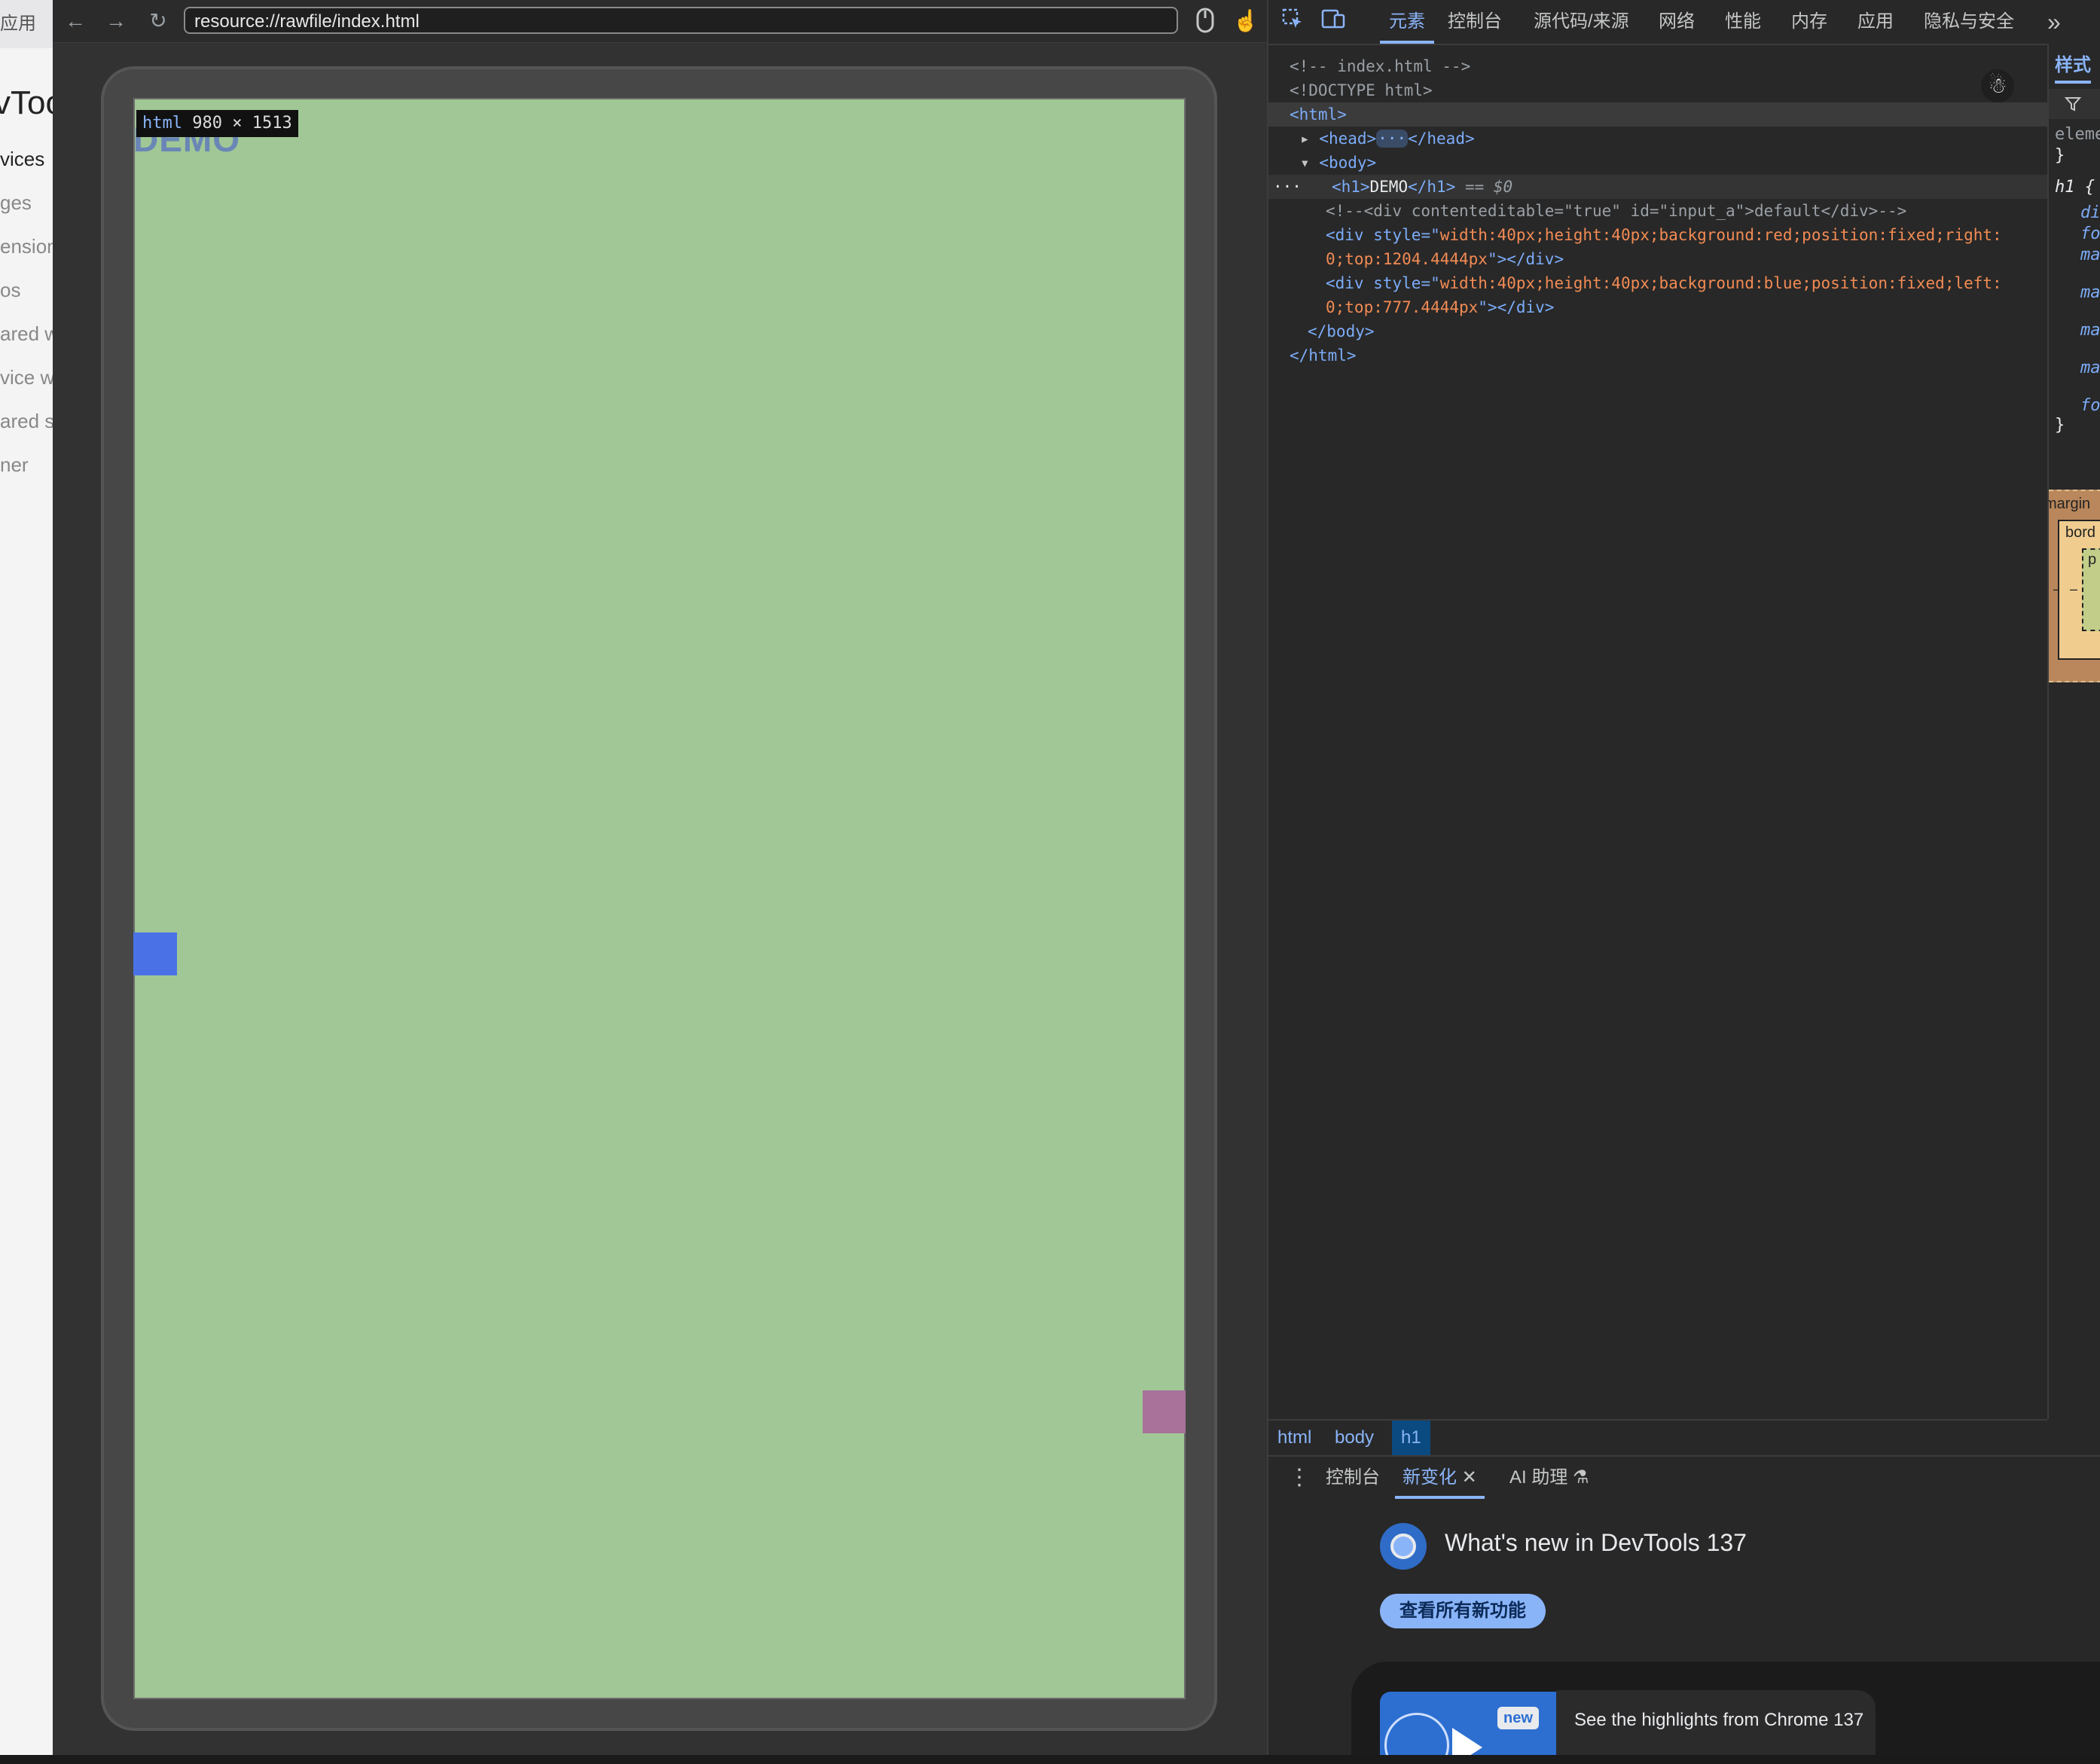  I want to click on breadcrumb-body: body, so click(1354, 1438).